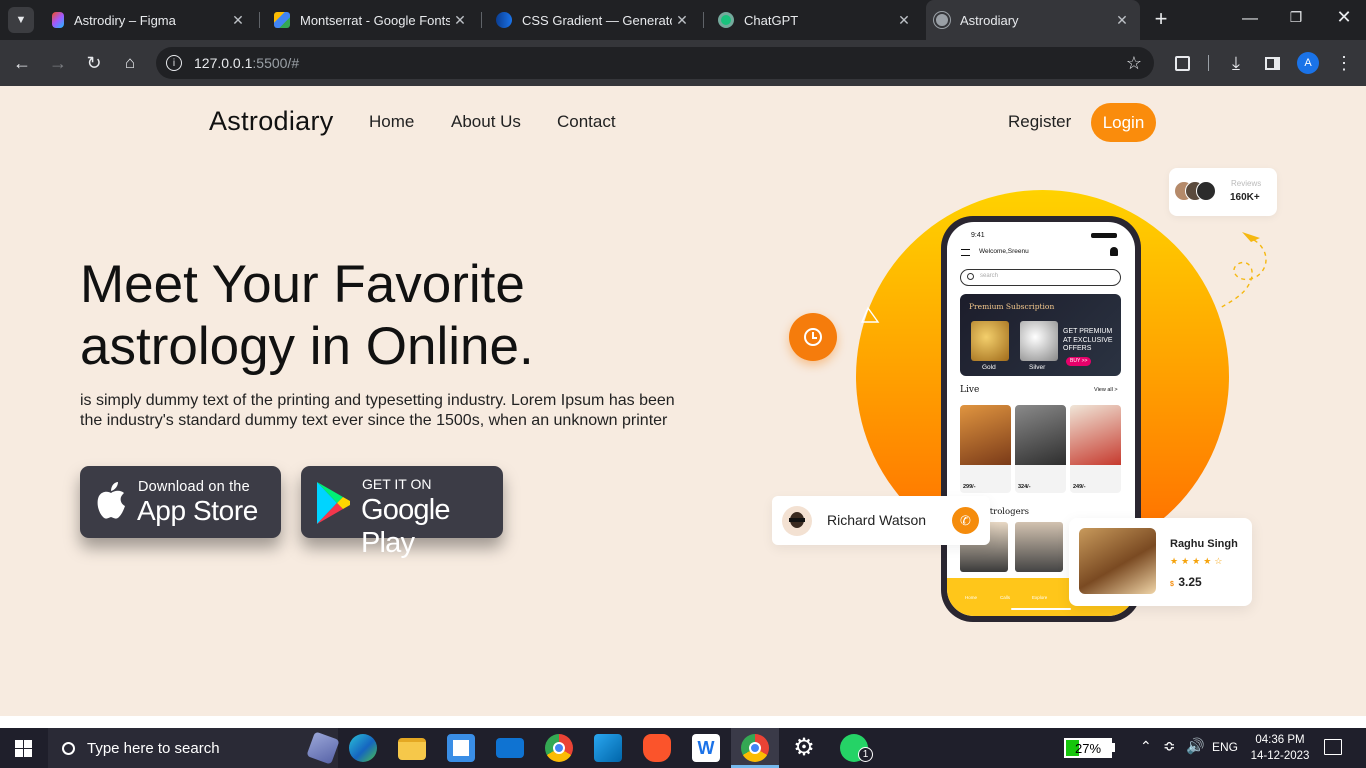 The width and height of the screenshot is (1366, 768). I want to click on tab-chatgpt: ChatGPT ✕, so click(816, 20).